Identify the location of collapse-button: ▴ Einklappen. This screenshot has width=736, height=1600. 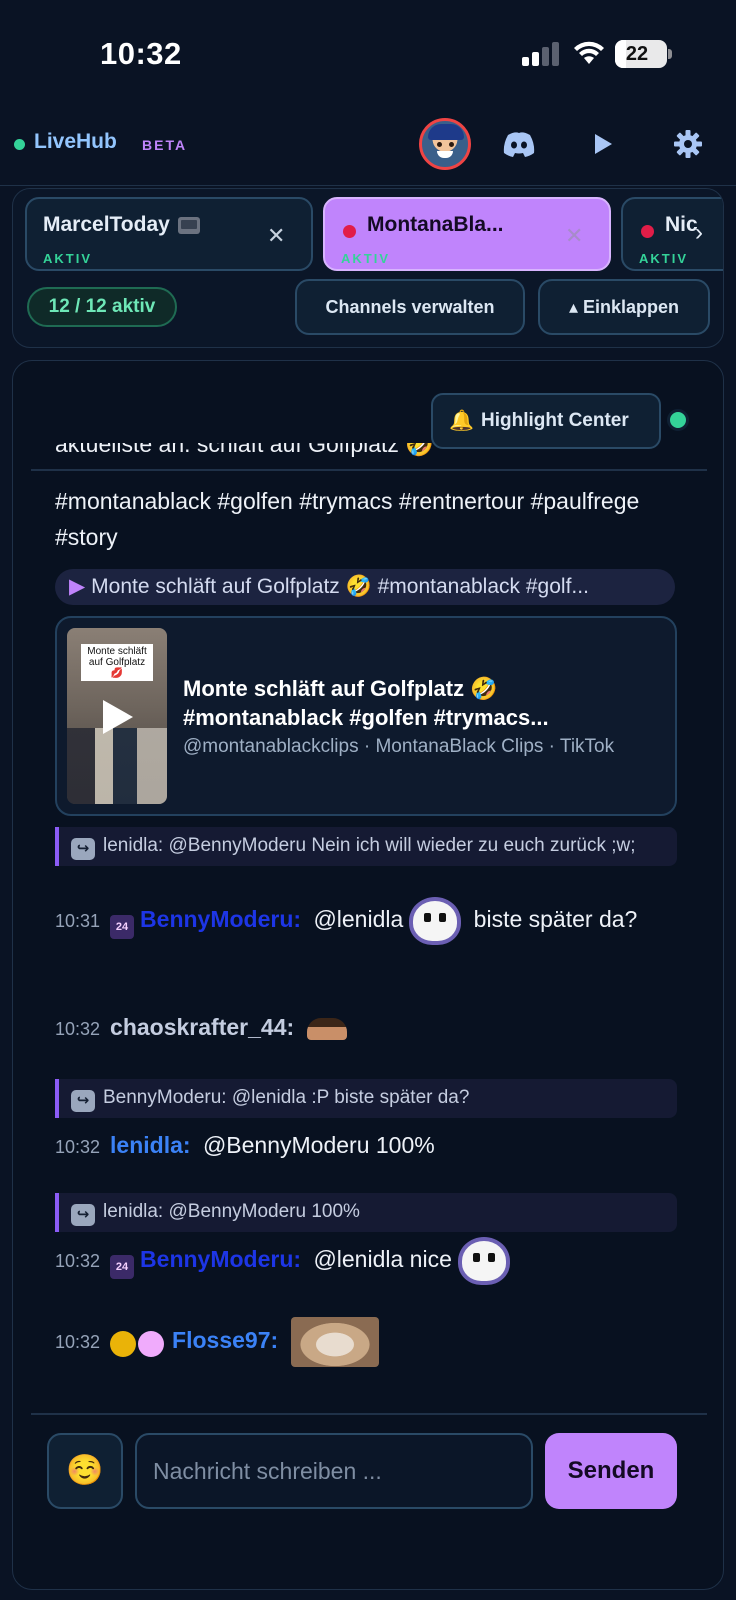
(624, 307).